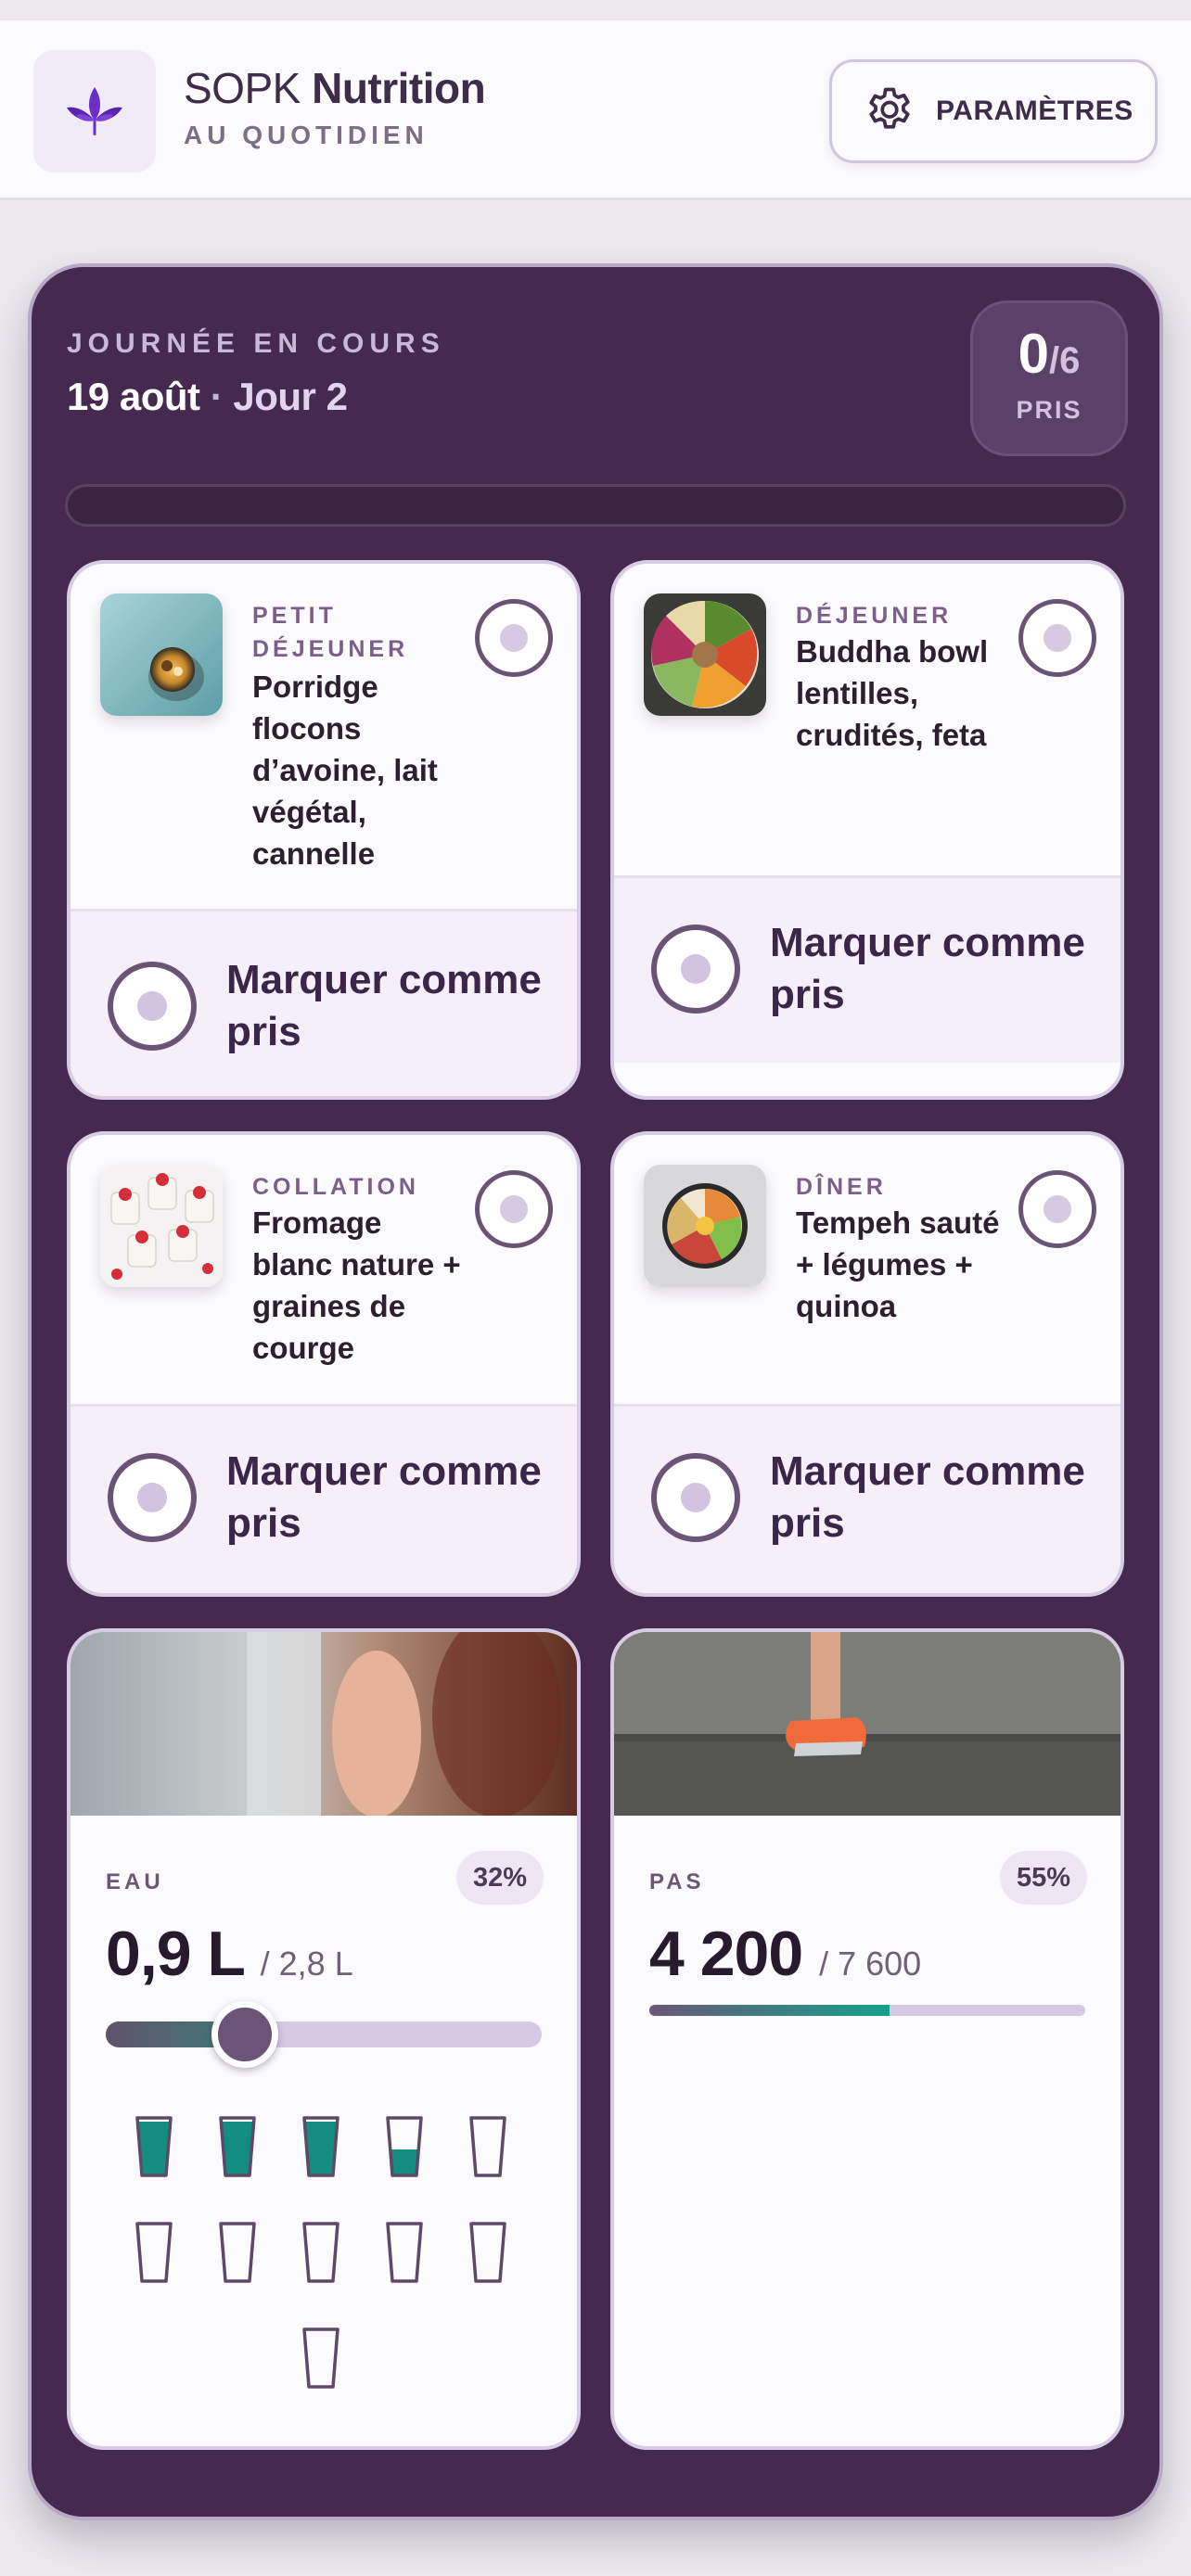 This screenshot has width=1191, height=2576. I want to click on buddha-bowl-photo, so click(705, 655).